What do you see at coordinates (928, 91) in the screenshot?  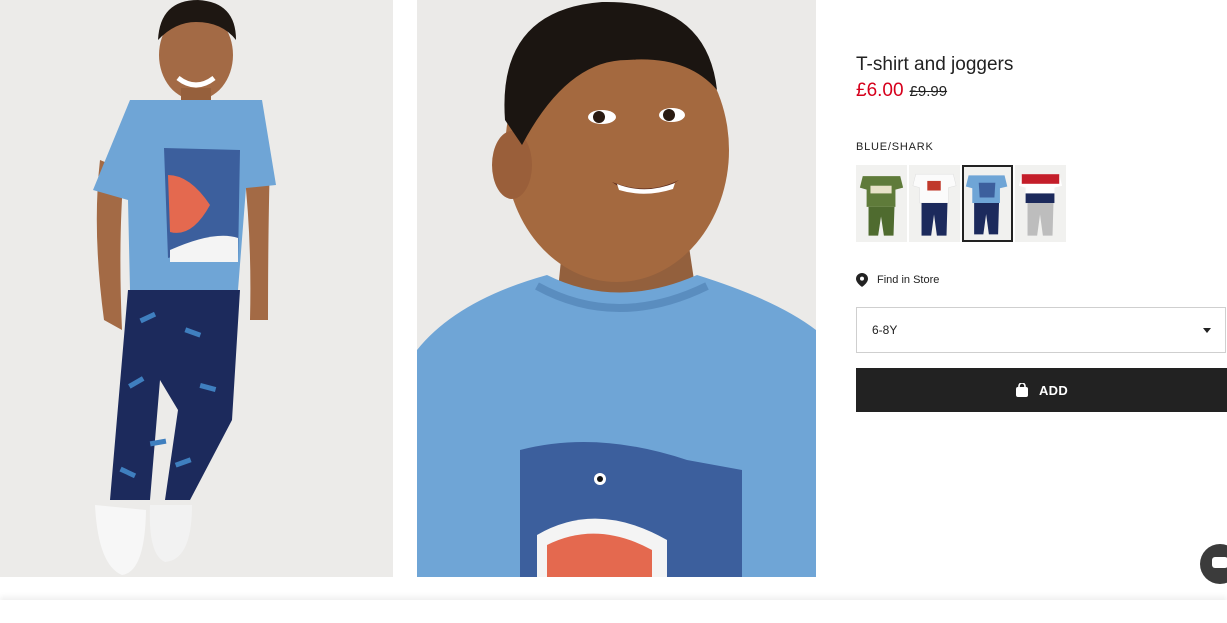 I see `original-price: £9.99` at bounding box center [928, 91].